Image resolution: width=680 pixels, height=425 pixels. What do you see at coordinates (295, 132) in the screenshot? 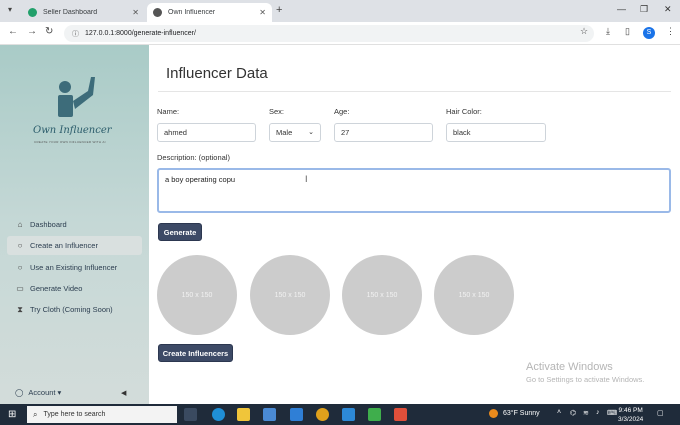
I see `sex-select: Male ⌄` at bounding box center [295, 132].